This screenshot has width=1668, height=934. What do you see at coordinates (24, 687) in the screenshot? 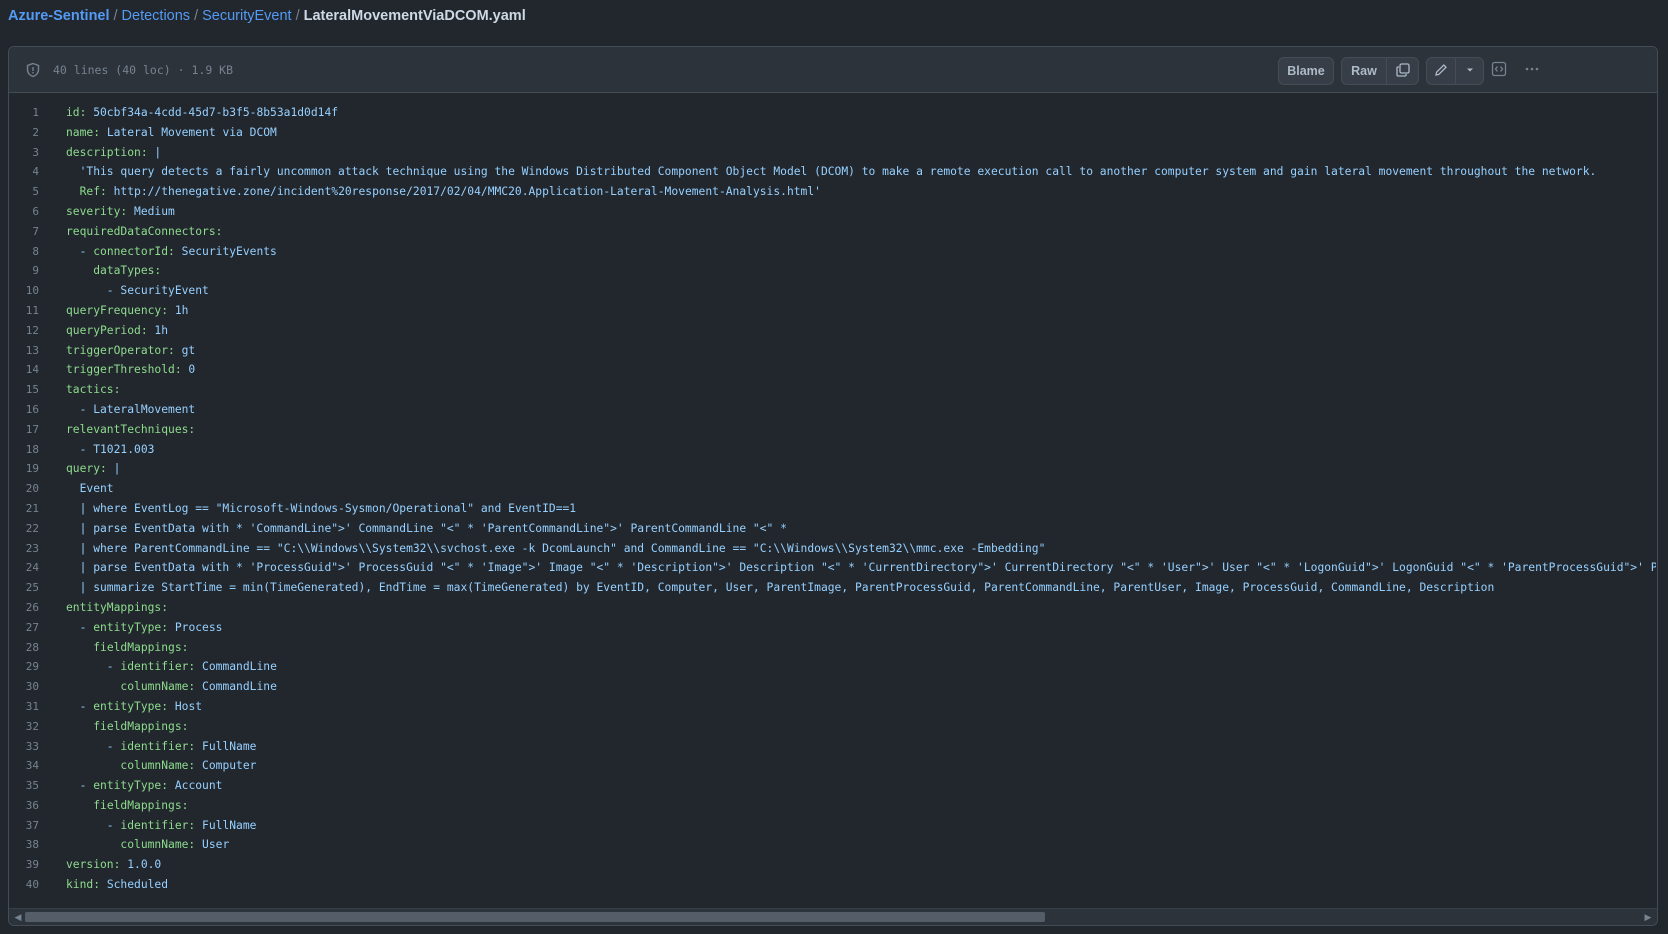
I see `line-number: 30` at bounding box center [24, 687].